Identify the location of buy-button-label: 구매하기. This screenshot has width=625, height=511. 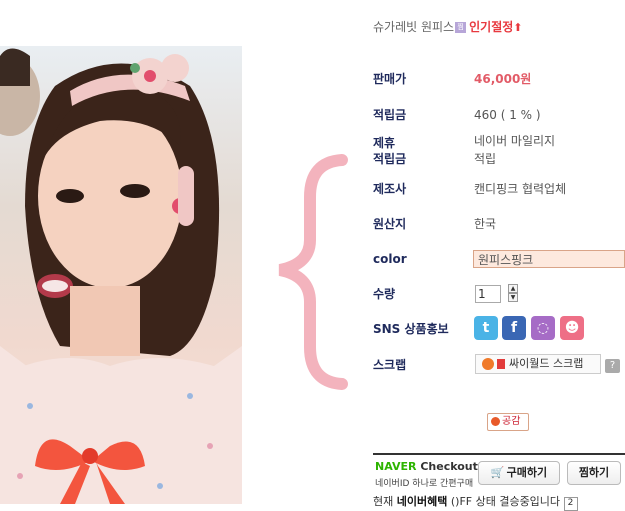
(527, 472).